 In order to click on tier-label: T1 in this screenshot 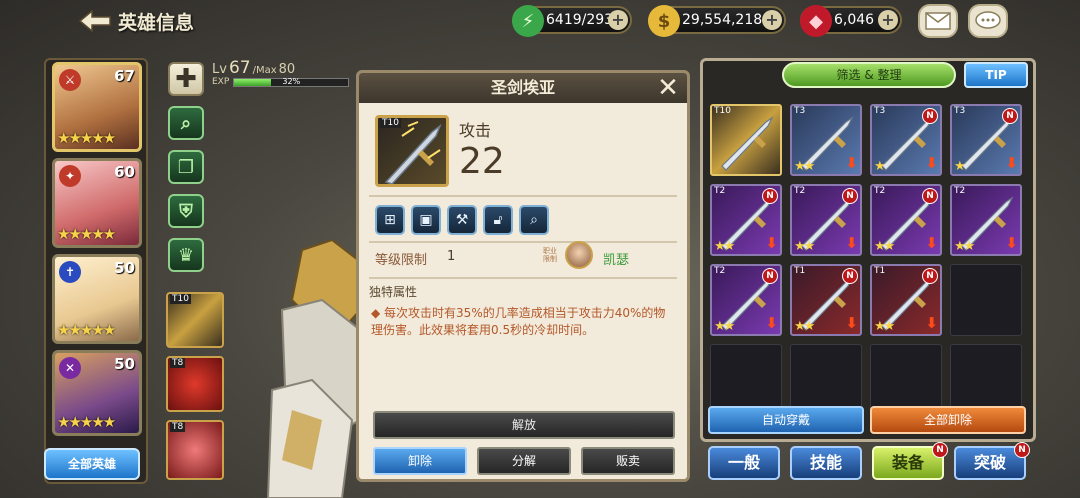, I will do `click(800, 271)`.